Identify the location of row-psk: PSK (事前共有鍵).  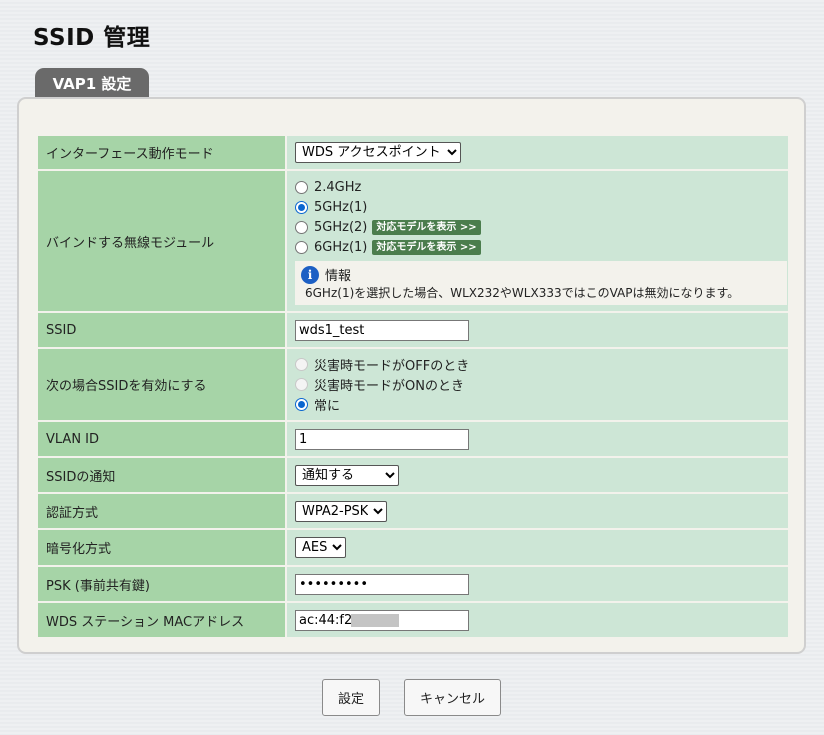
(413, 584).